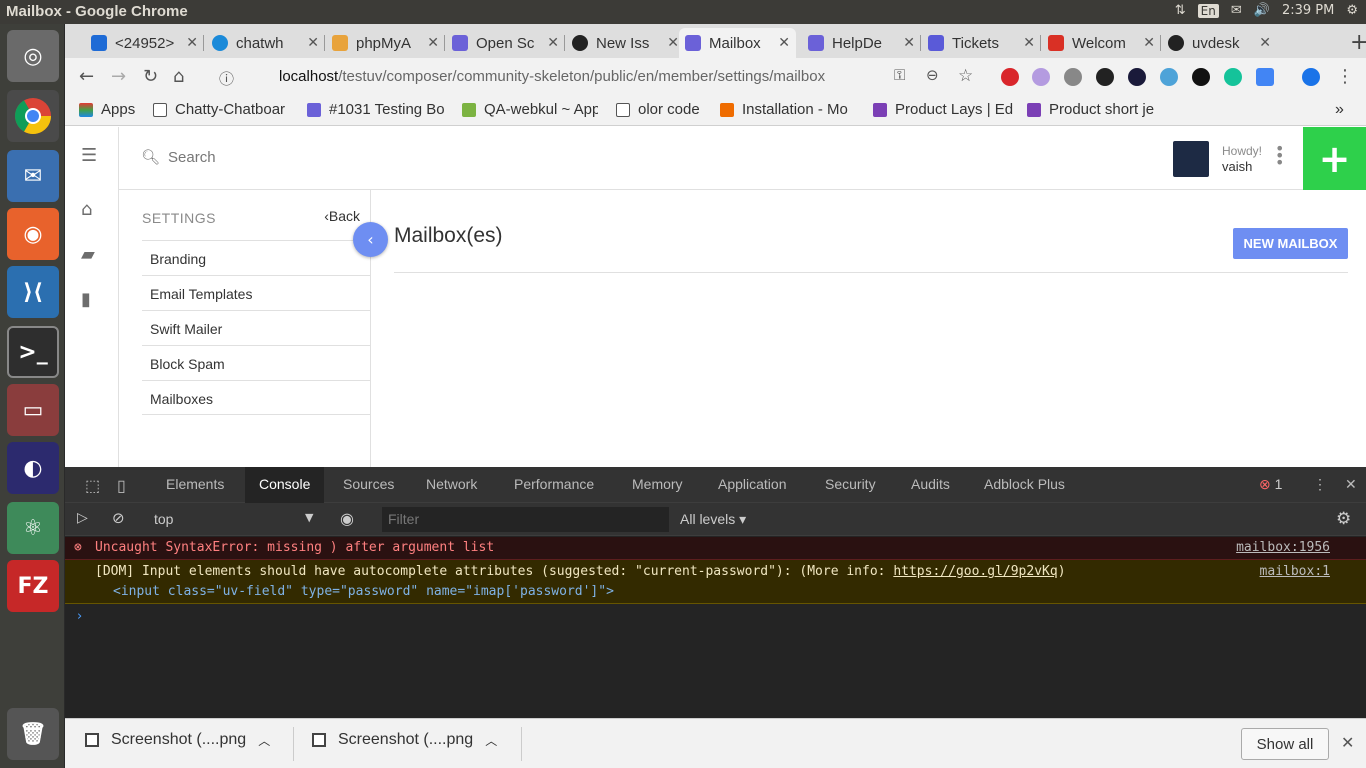 This screenshot has width=1366, height=768. What do you see at coordinates (451, 485) in the screenshot?
I see `tab-network: Network` at bounding box center [451, 485].